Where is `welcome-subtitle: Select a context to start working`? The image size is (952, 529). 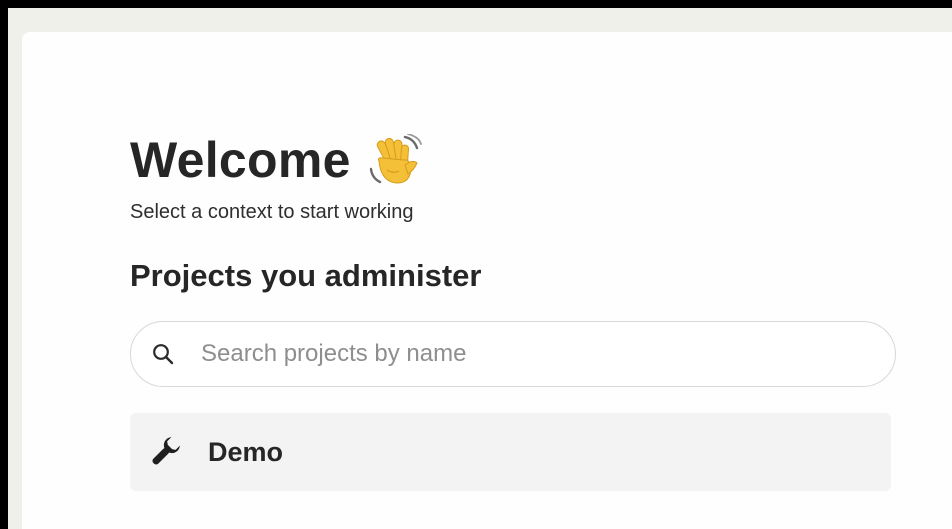 welcome-subtitle: Select a context to start working is located at coordinates (272, 212).